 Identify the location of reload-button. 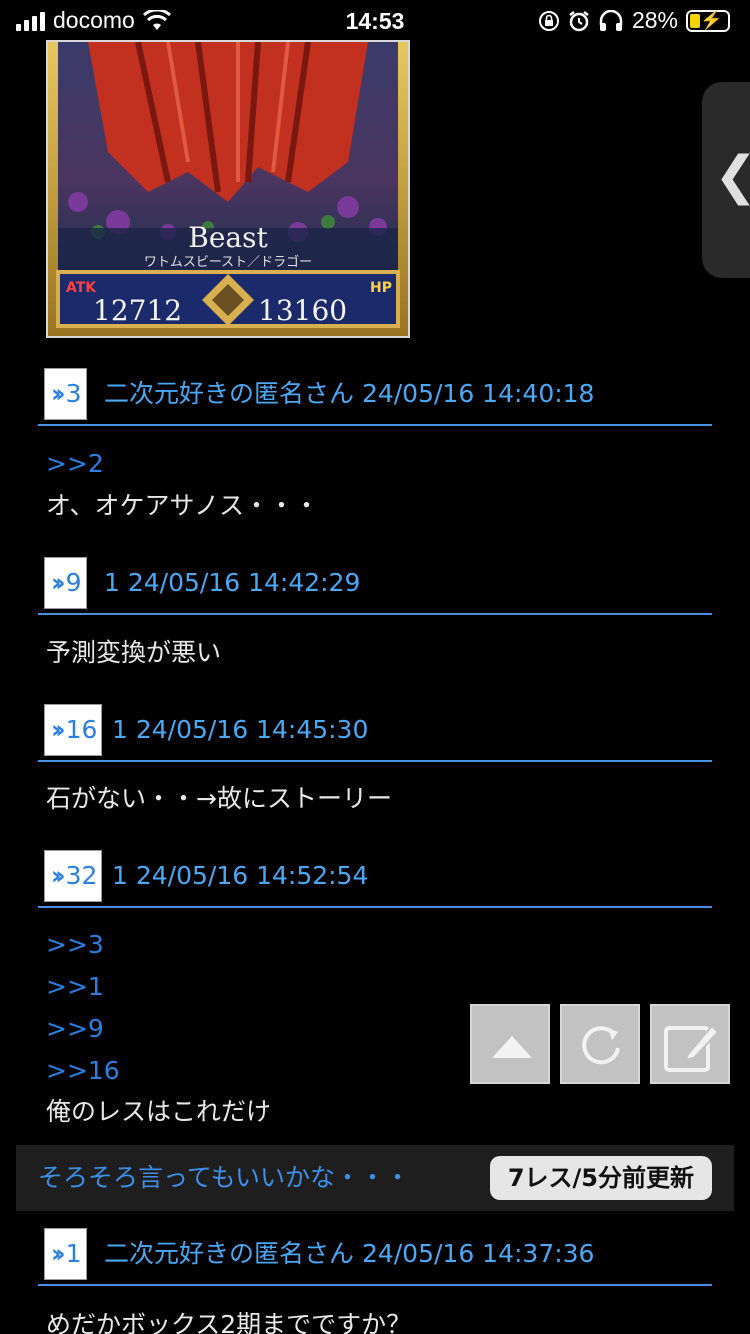
(600, 1044).